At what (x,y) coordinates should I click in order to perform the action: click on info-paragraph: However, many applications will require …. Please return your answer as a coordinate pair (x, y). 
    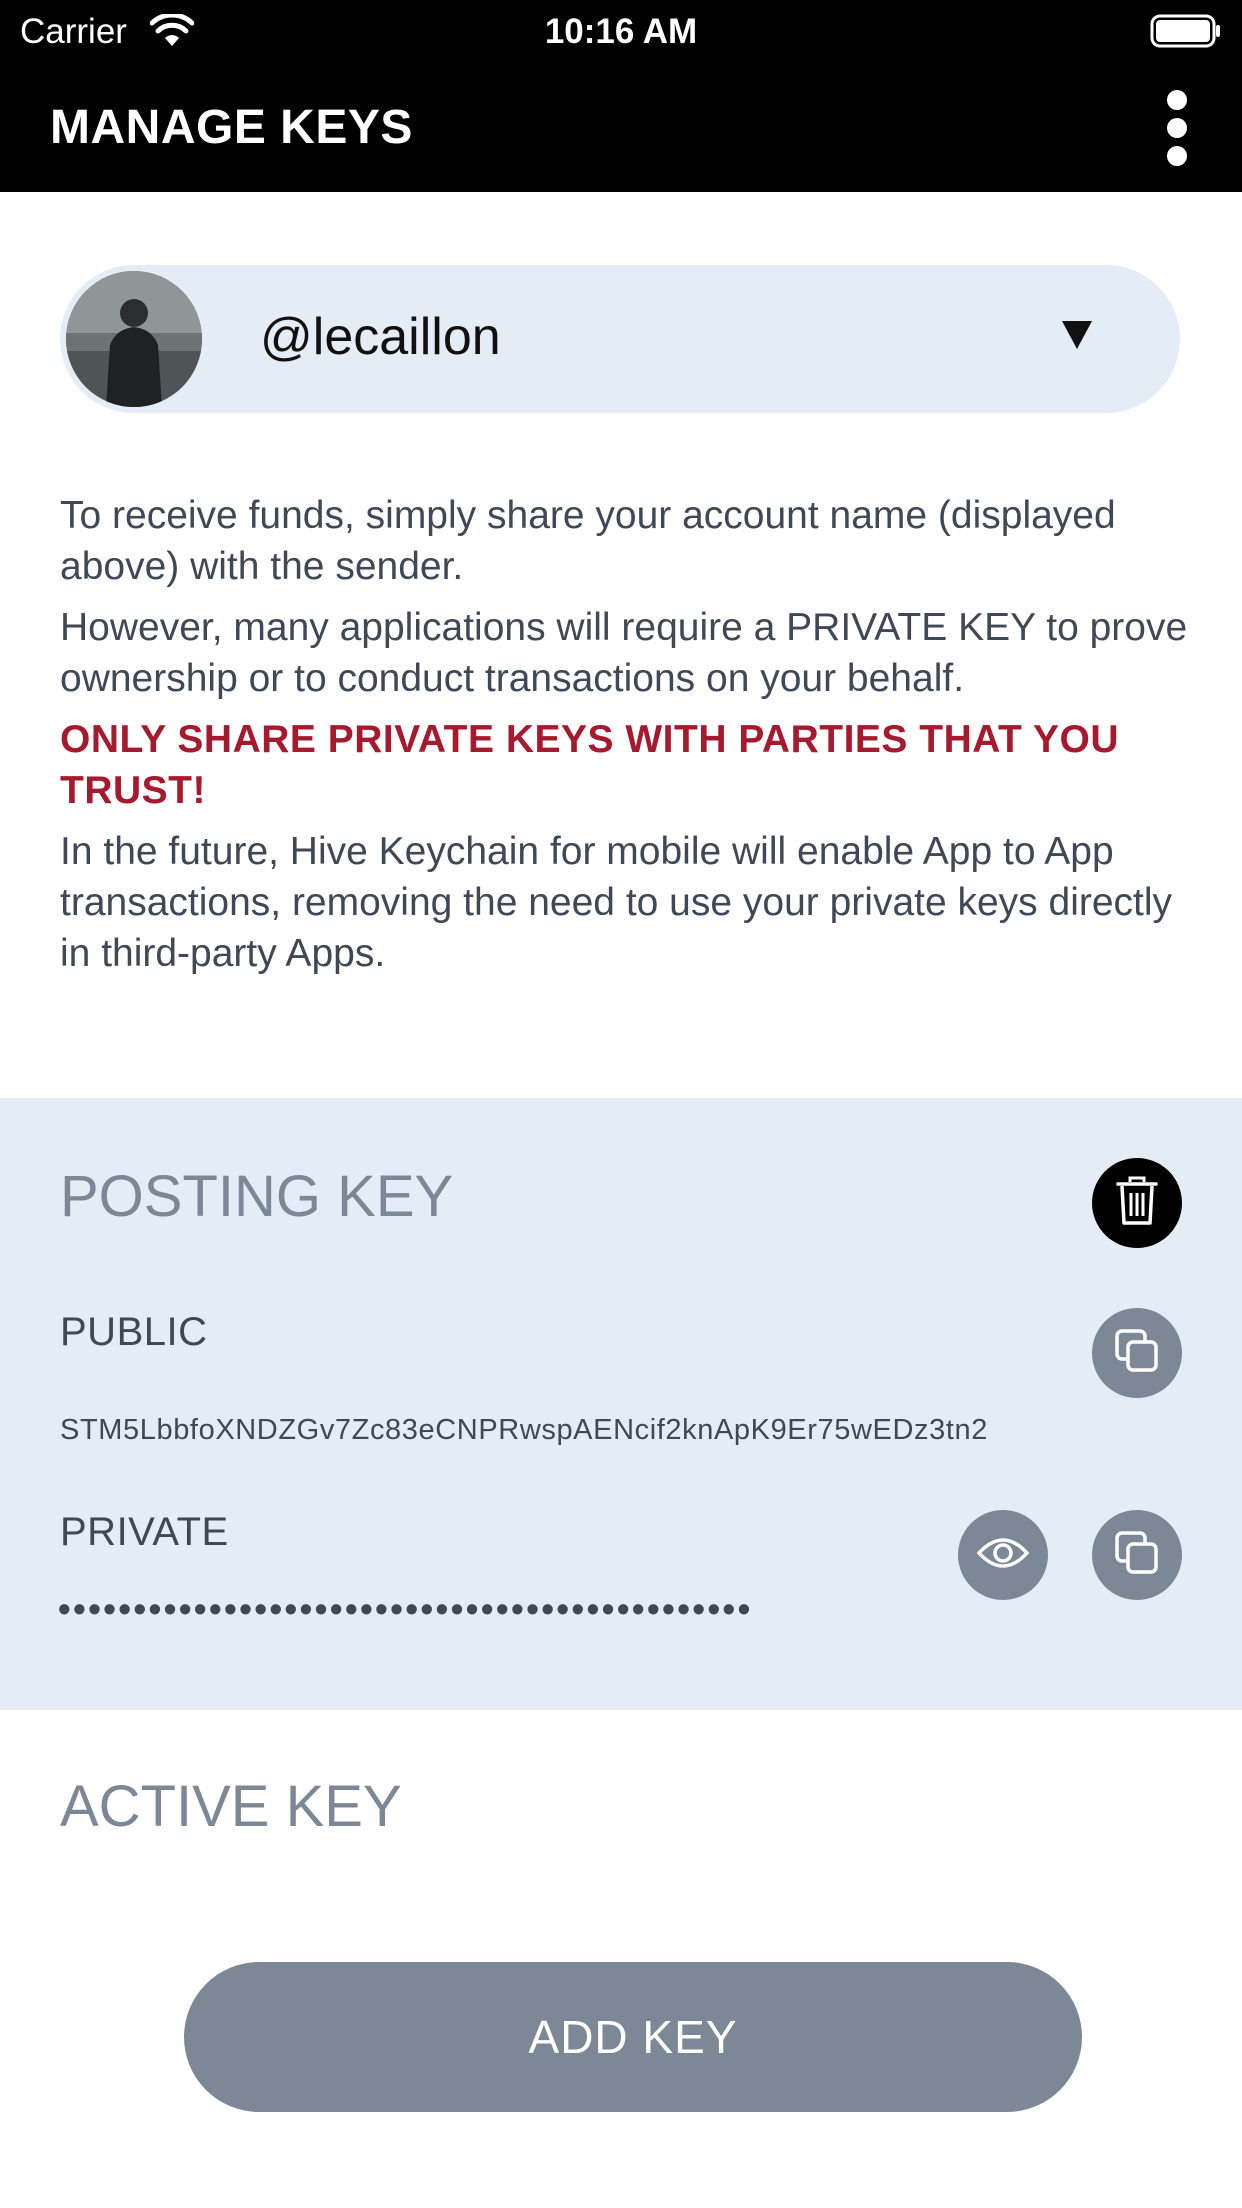
    Looking at the image, I should click on (624, 653).